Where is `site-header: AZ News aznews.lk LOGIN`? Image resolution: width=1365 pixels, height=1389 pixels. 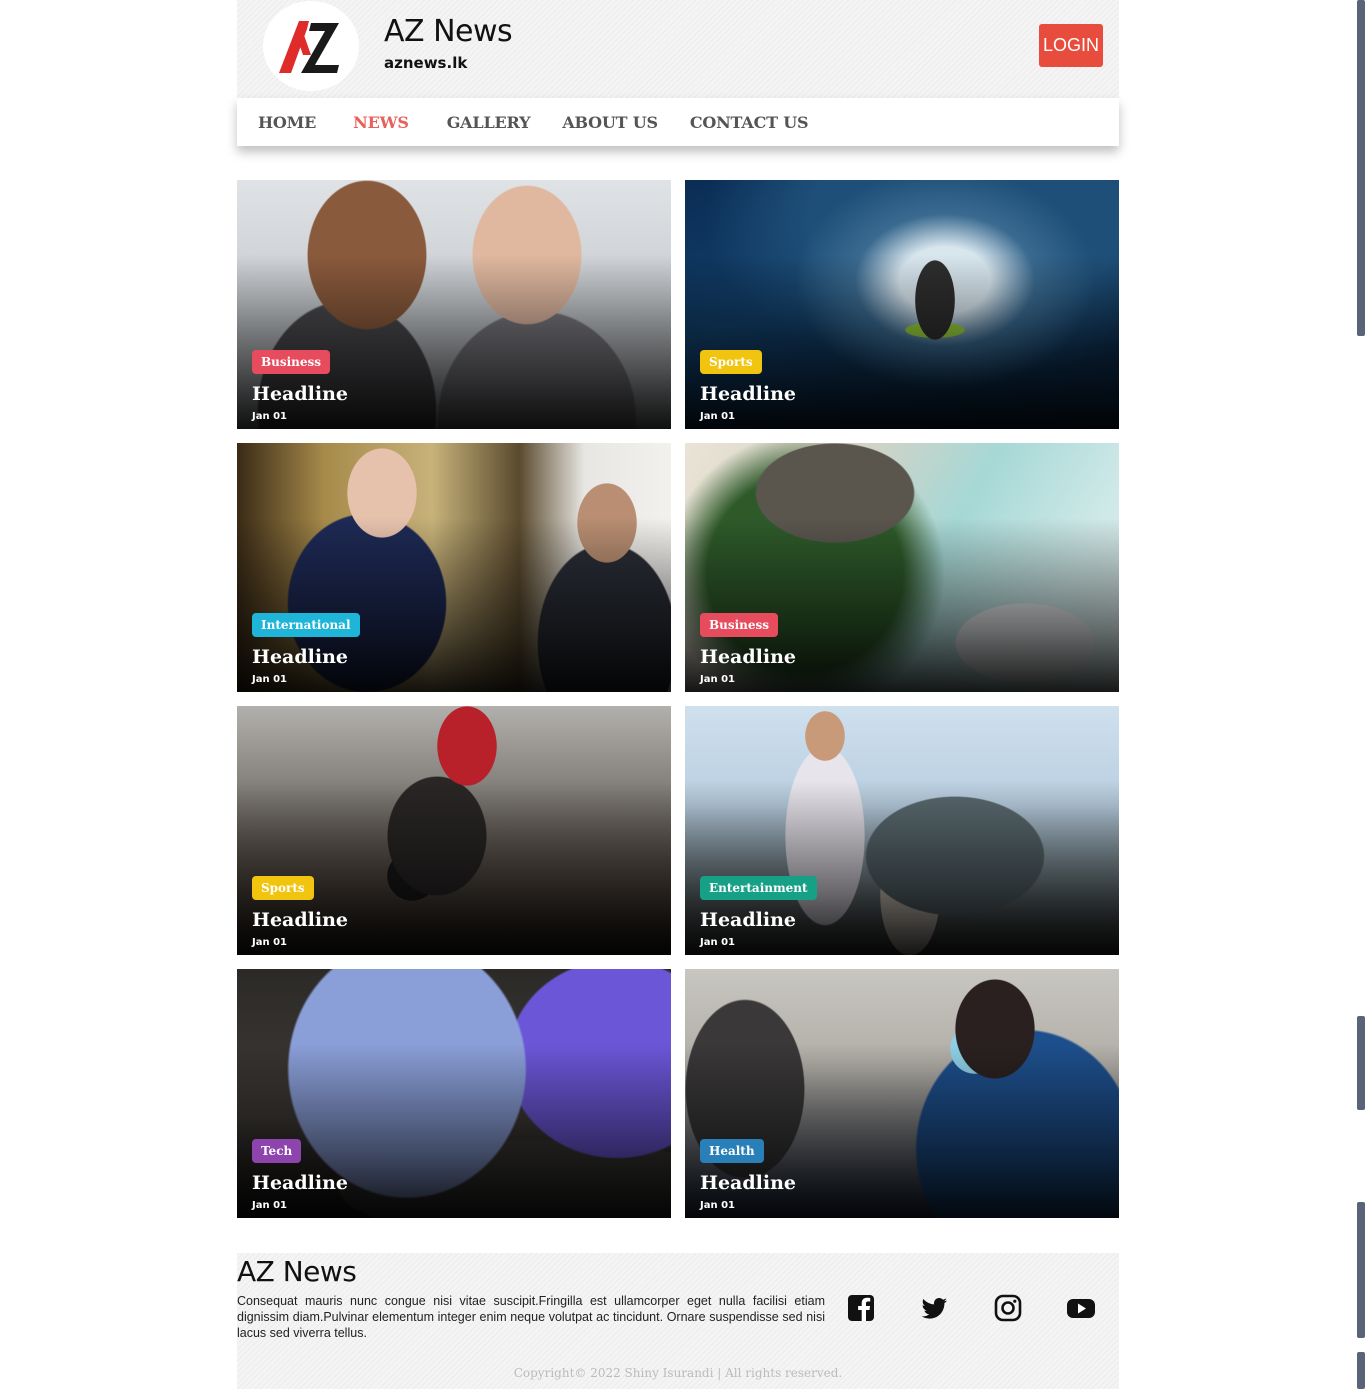 site-header: AZ News aznews.lk LOGIN is located at coordinates (678, 49).